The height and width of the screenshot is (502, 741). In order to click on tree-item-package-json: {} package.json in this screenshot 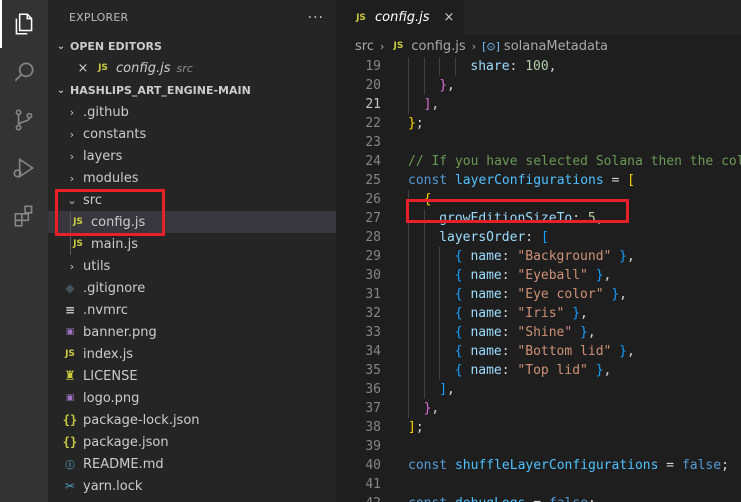, I will do `click(192, 442)`.